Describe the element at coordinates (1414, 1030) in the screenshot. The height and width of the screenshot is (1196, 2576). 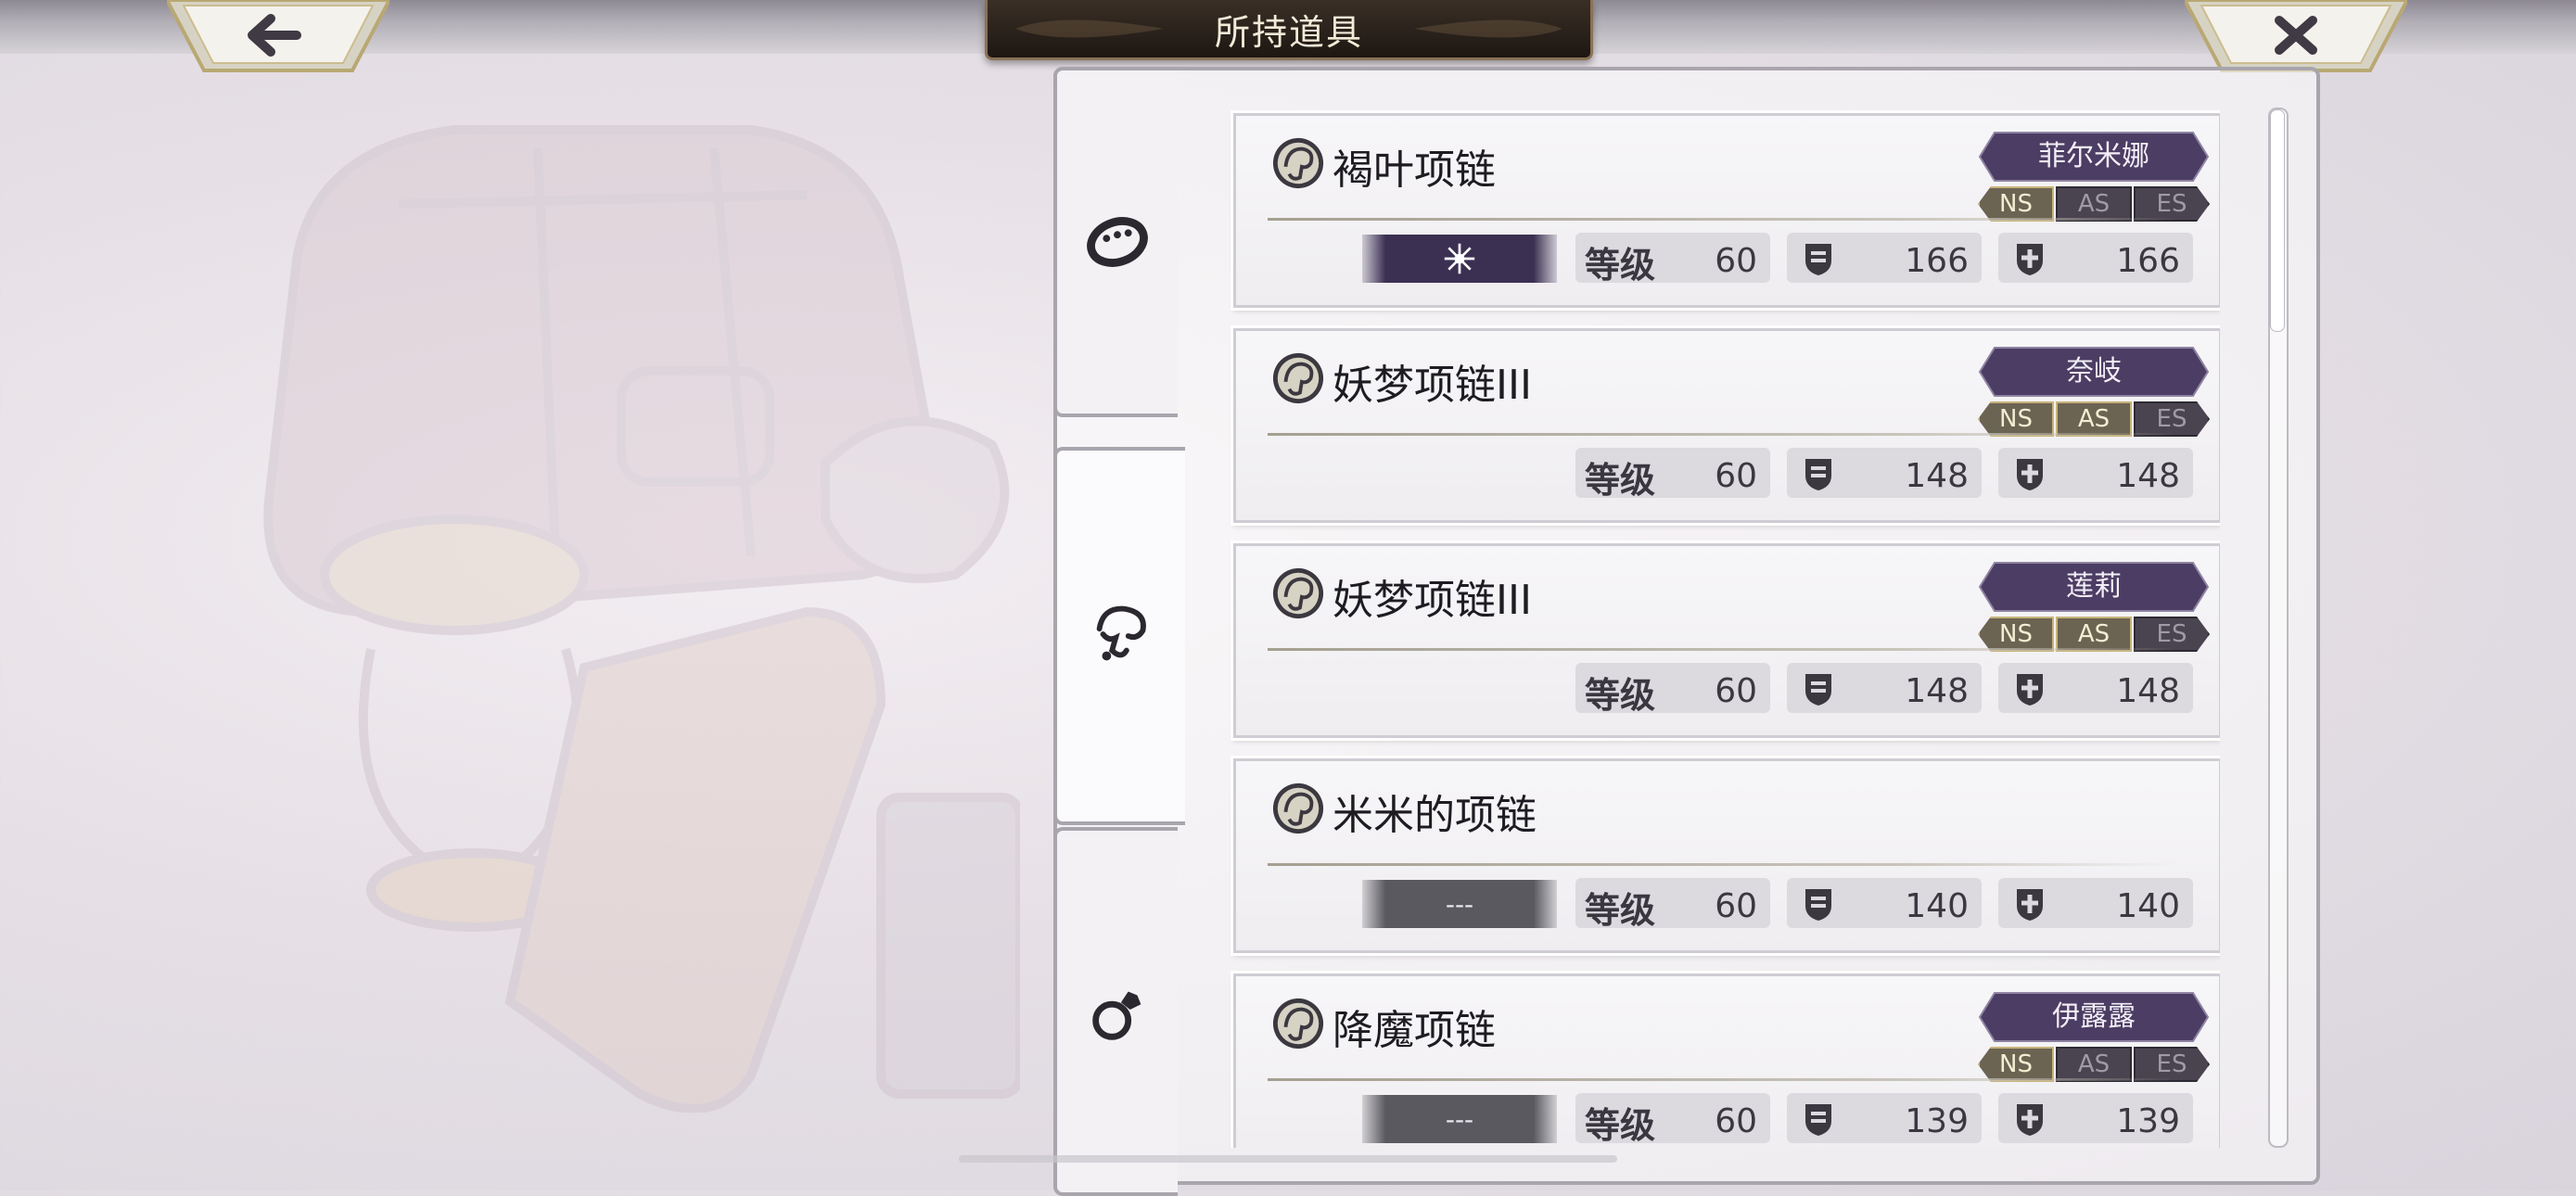
I see `item-name: 降魔项链` at that location.